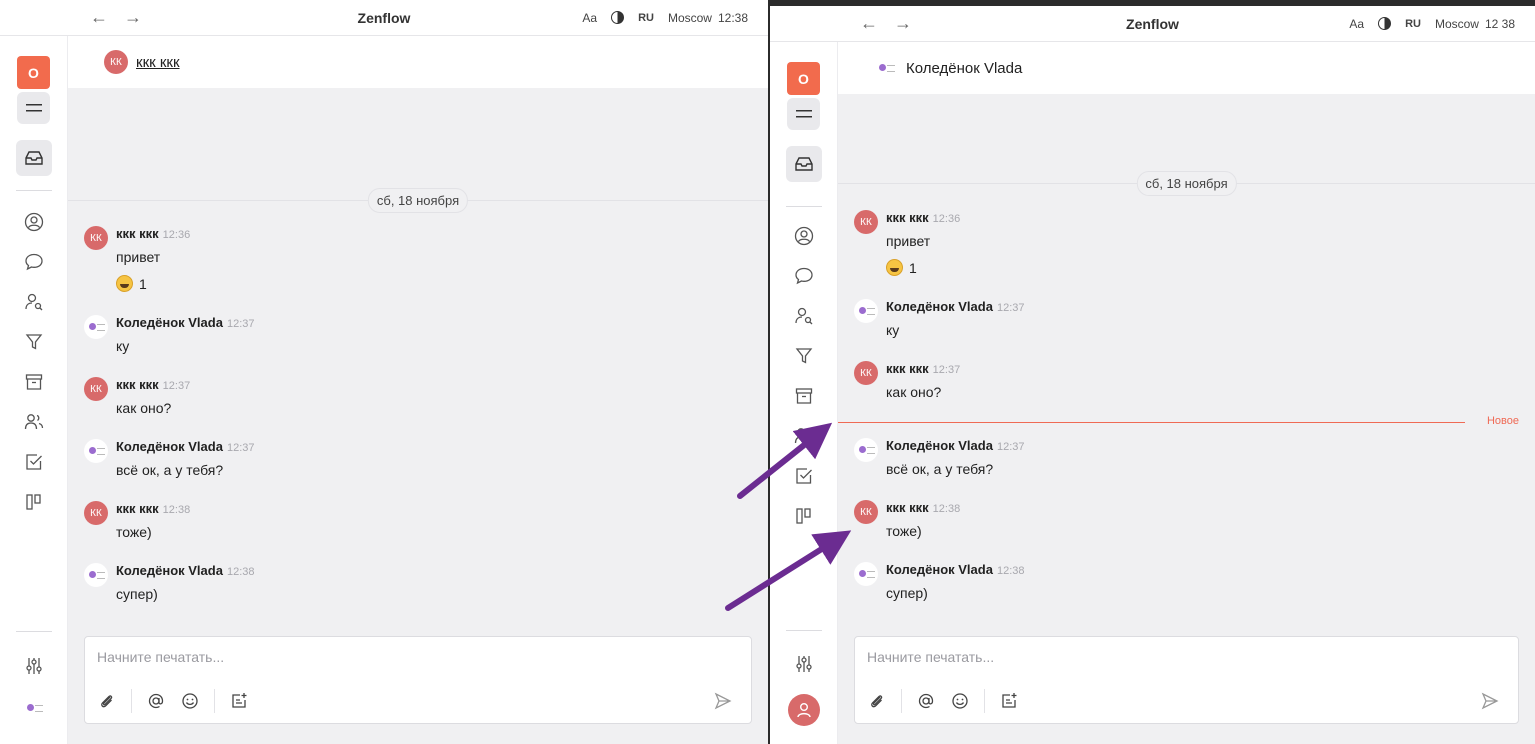  What do you see at coordinates (1152, 24) in the screenshot?
I see `titlebar: ← → Zenflow Aa RU Moscow 12 38` at bounding box center [1152, 24].